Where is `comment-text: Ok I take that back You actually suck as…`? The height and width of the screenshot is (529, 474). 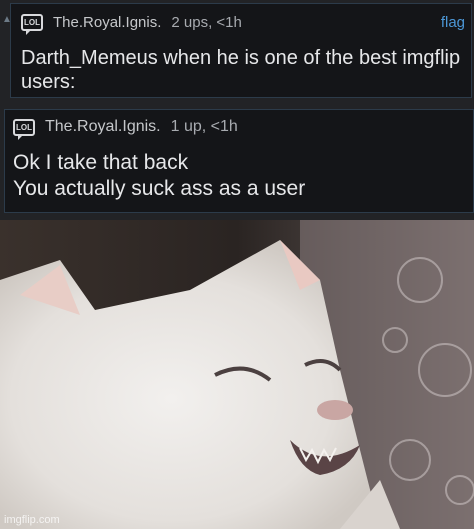 comment-text: Ok I take that back You actually suck as… is located at coordinates (159, 175).